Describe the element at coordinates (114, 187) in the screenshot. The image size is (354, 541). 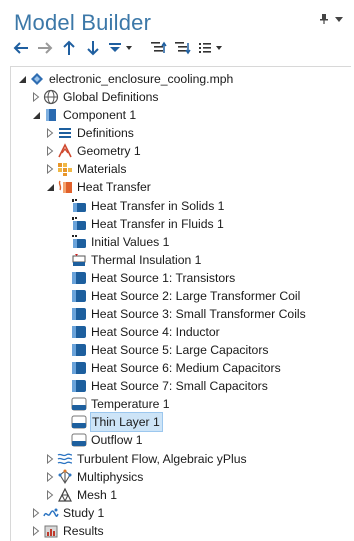
I see `tree-node-label: Heat Transfer` at that location.